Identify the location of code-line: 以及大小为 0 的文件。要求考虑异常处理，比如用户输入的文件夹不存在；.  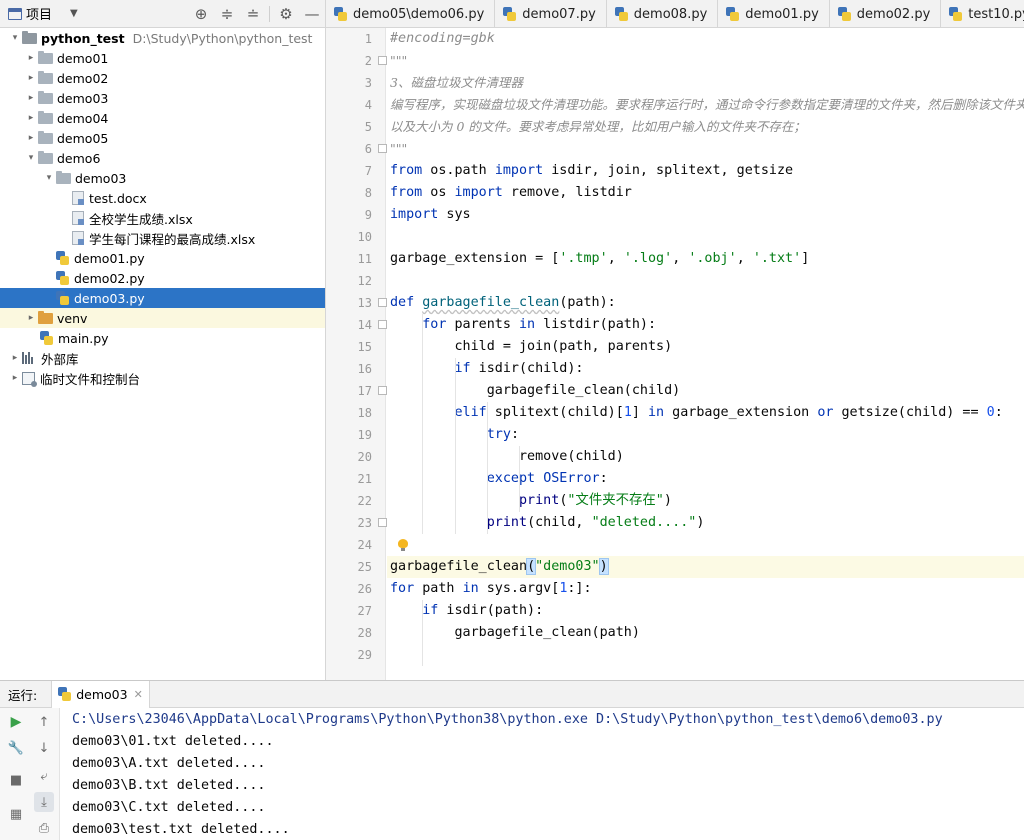
(707, 127).